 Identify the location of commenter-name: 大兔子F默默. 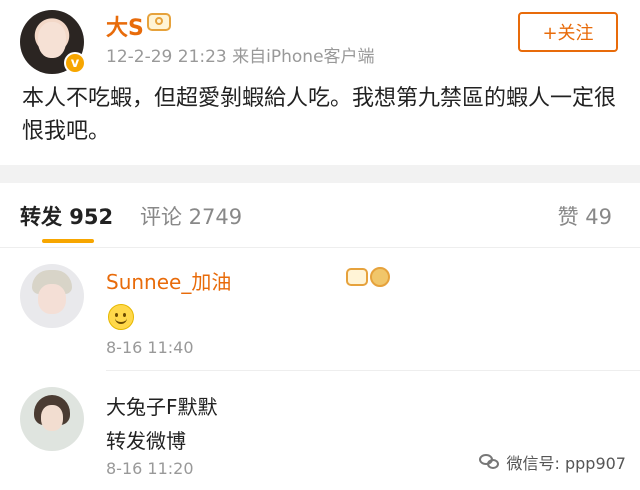
(162, 405).